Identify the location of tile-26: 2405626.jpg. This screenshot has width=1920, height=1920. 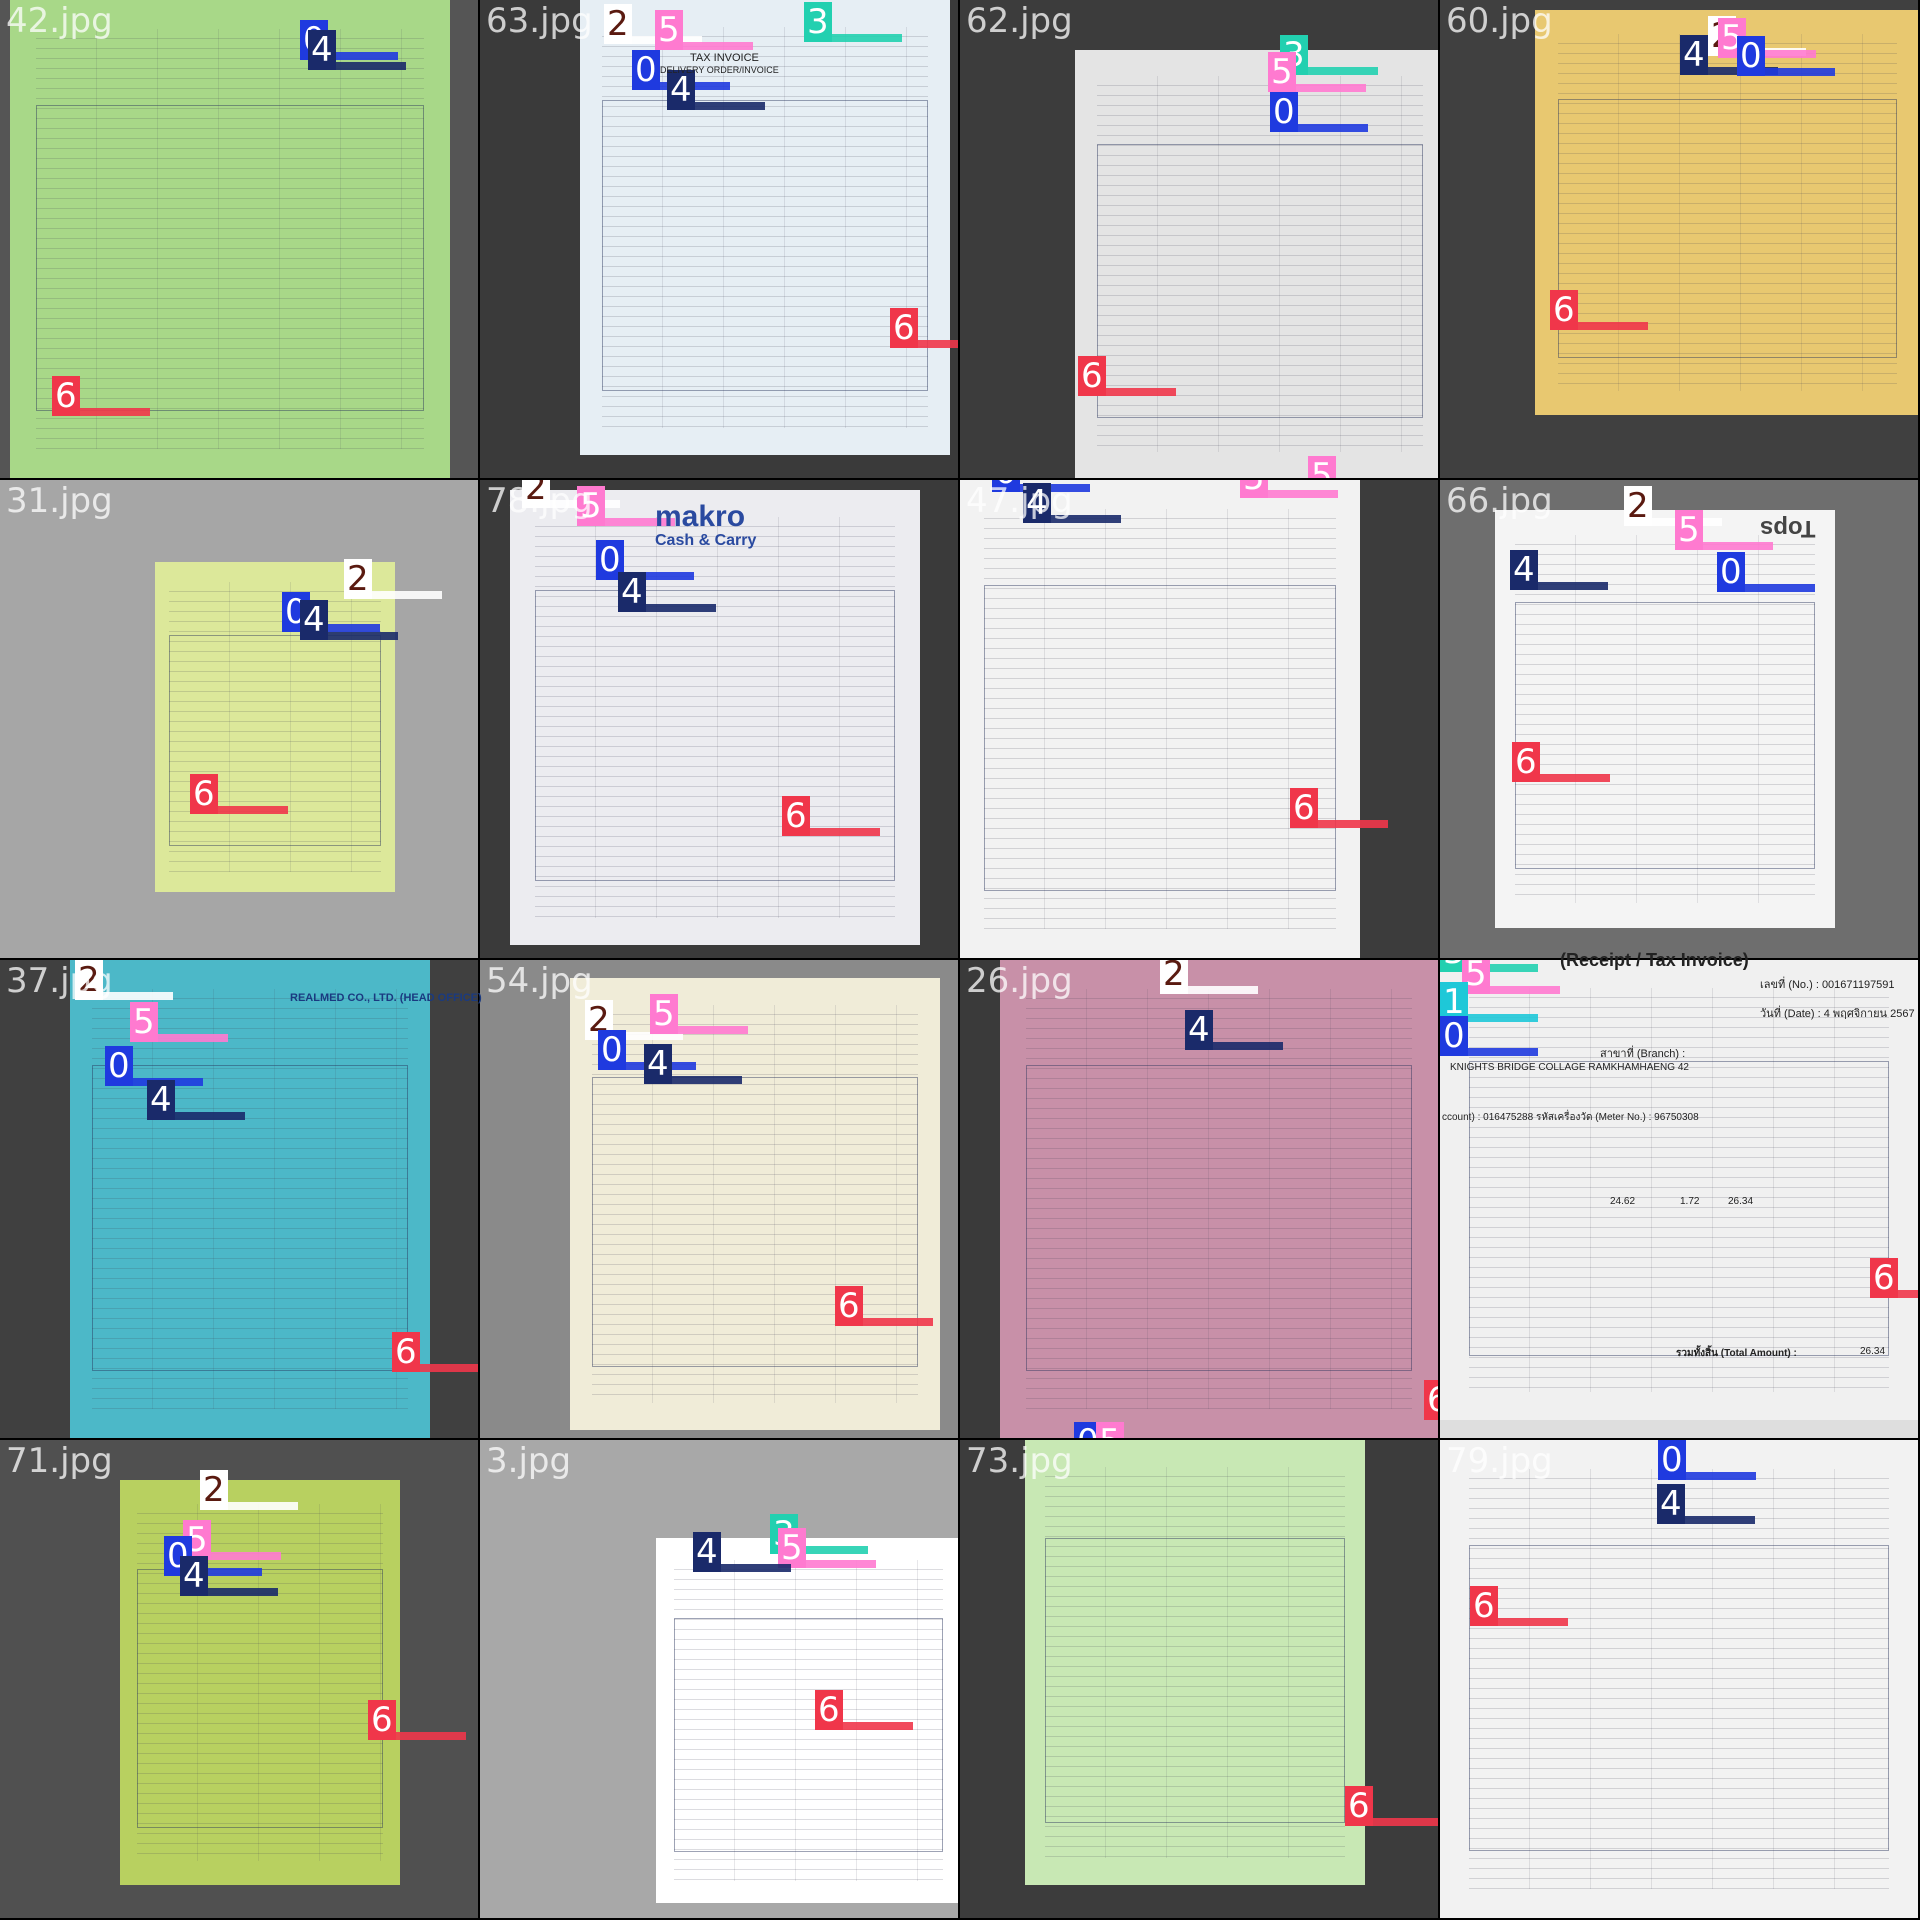
(1199, 1199).